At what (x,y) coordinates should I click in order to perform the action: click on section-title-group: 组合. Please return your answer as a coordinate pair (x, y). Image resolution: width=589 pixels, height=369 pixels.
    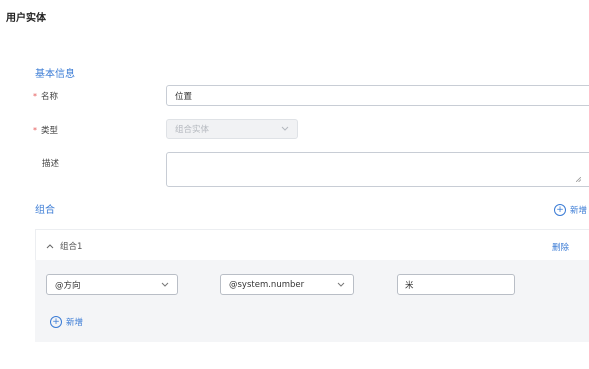
    Looking at the image, I should click on (45, 210).